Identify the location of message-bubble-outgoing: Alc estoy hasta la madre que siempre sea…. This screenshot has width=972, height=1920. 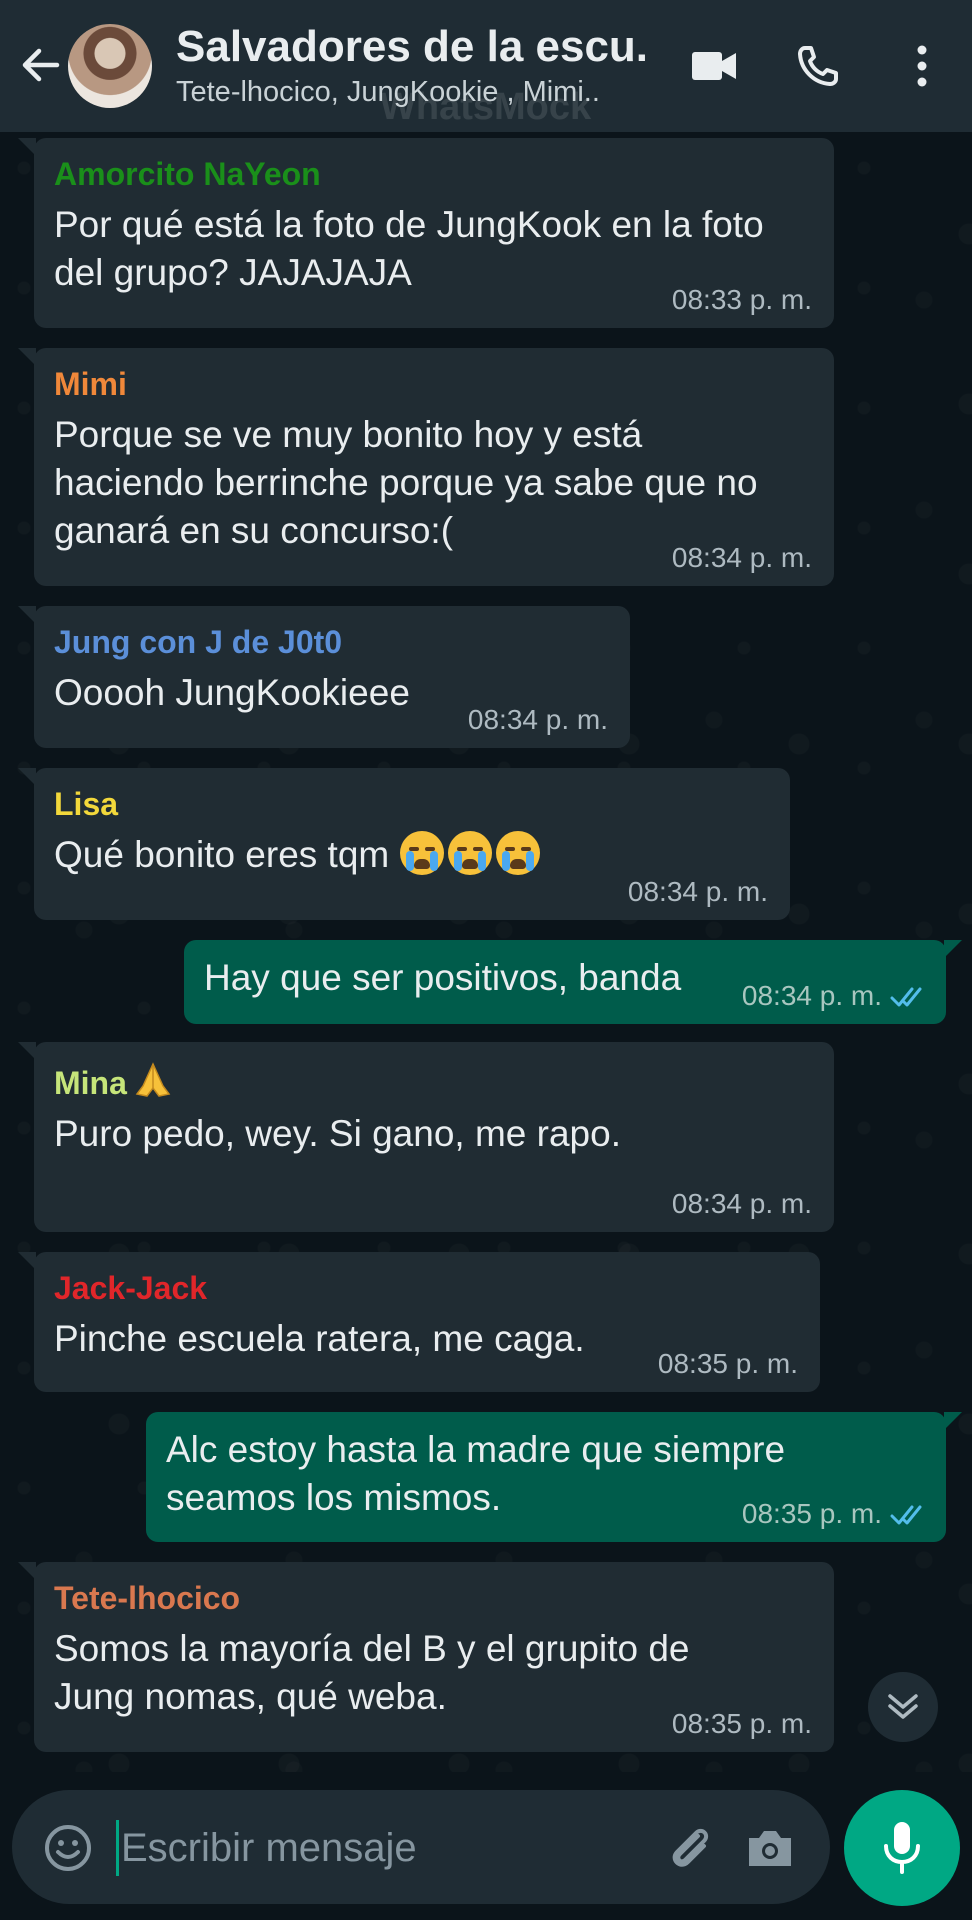
(554, 1477).